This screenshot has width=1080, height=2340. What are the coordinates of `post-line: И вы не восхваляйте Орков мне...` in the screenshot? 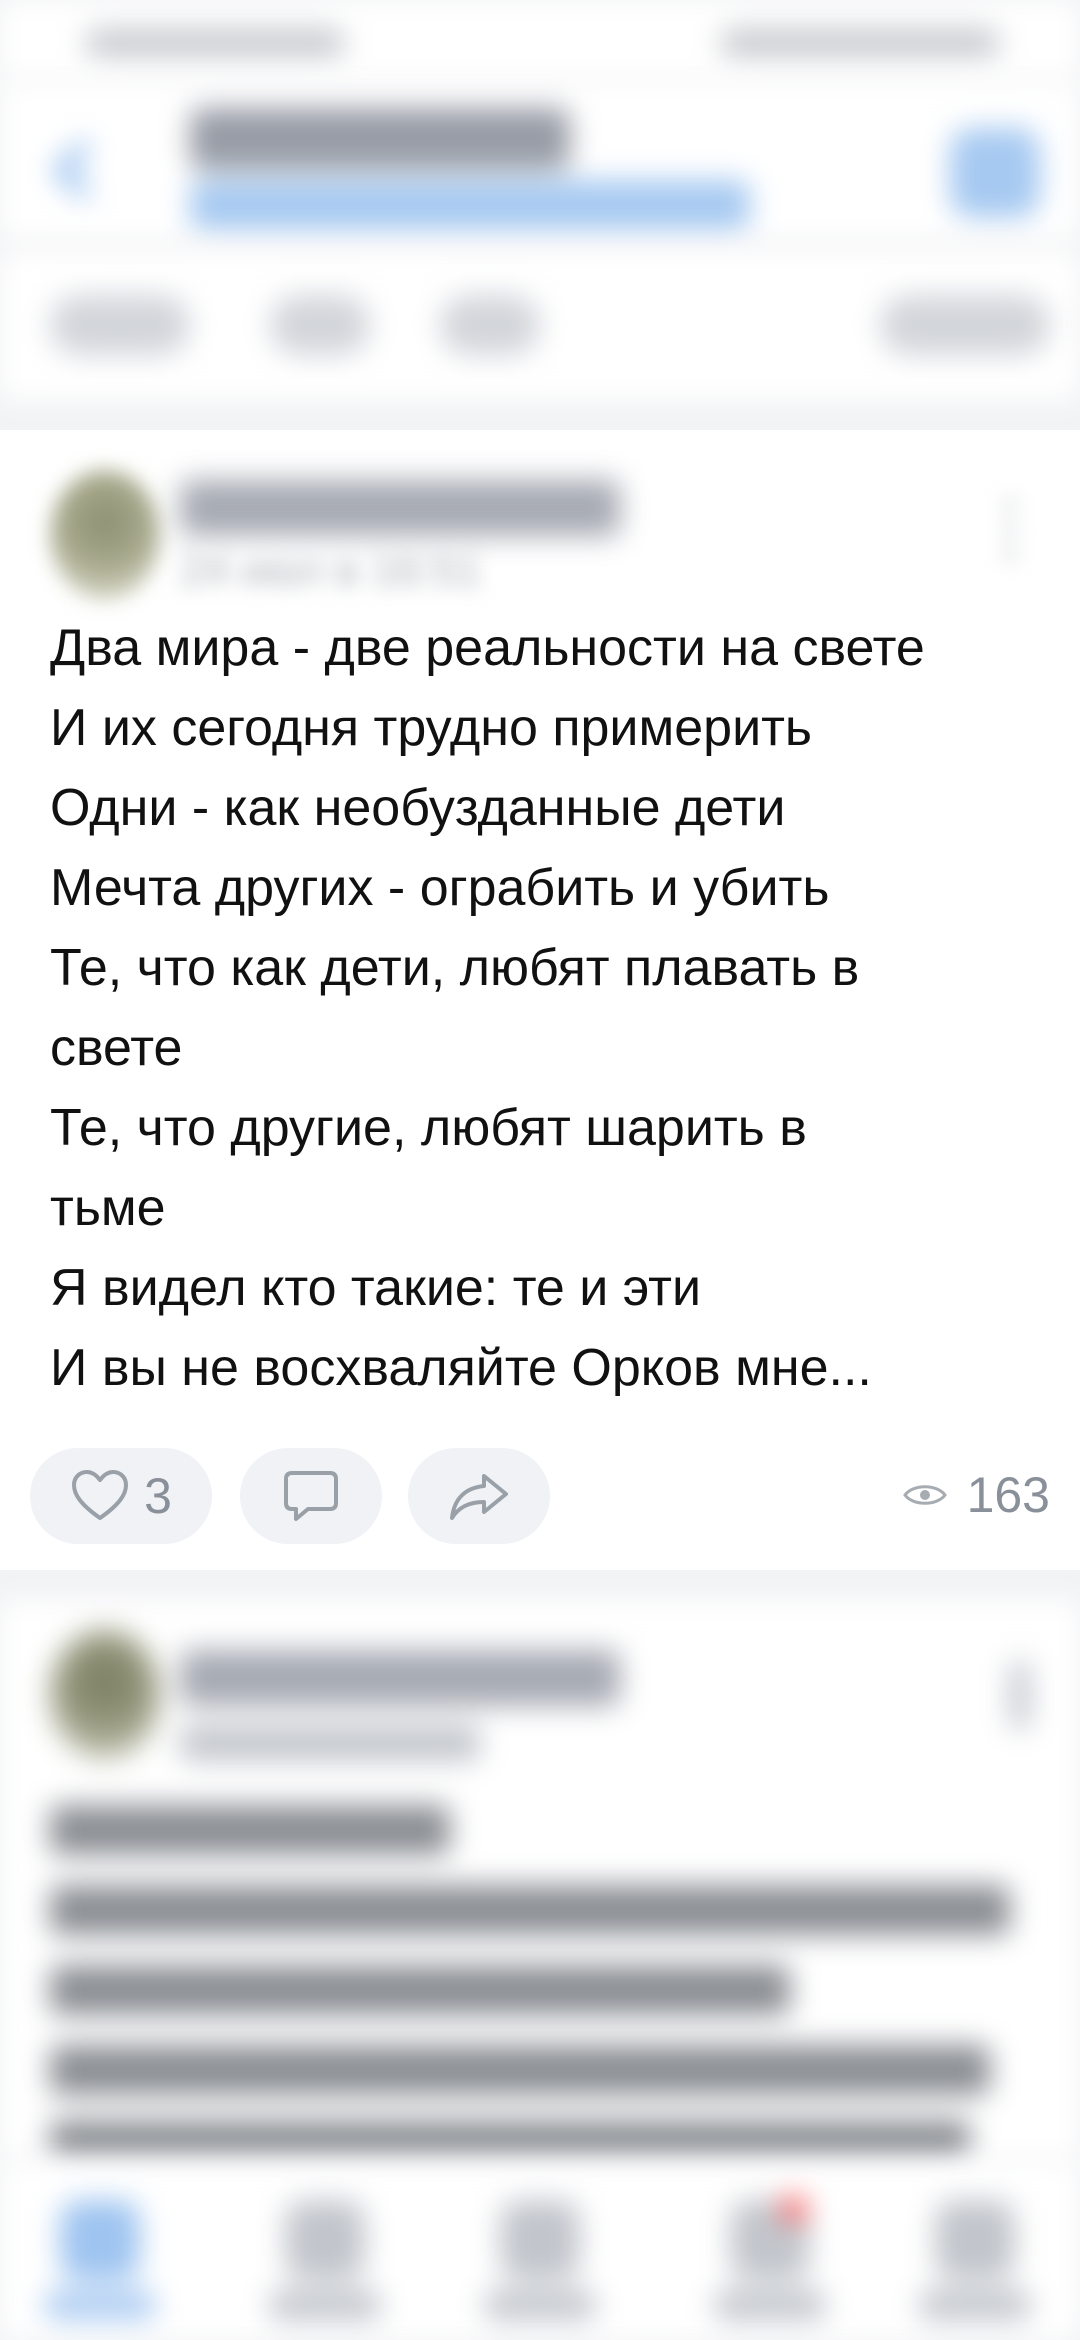 It's located at (461, 1368).